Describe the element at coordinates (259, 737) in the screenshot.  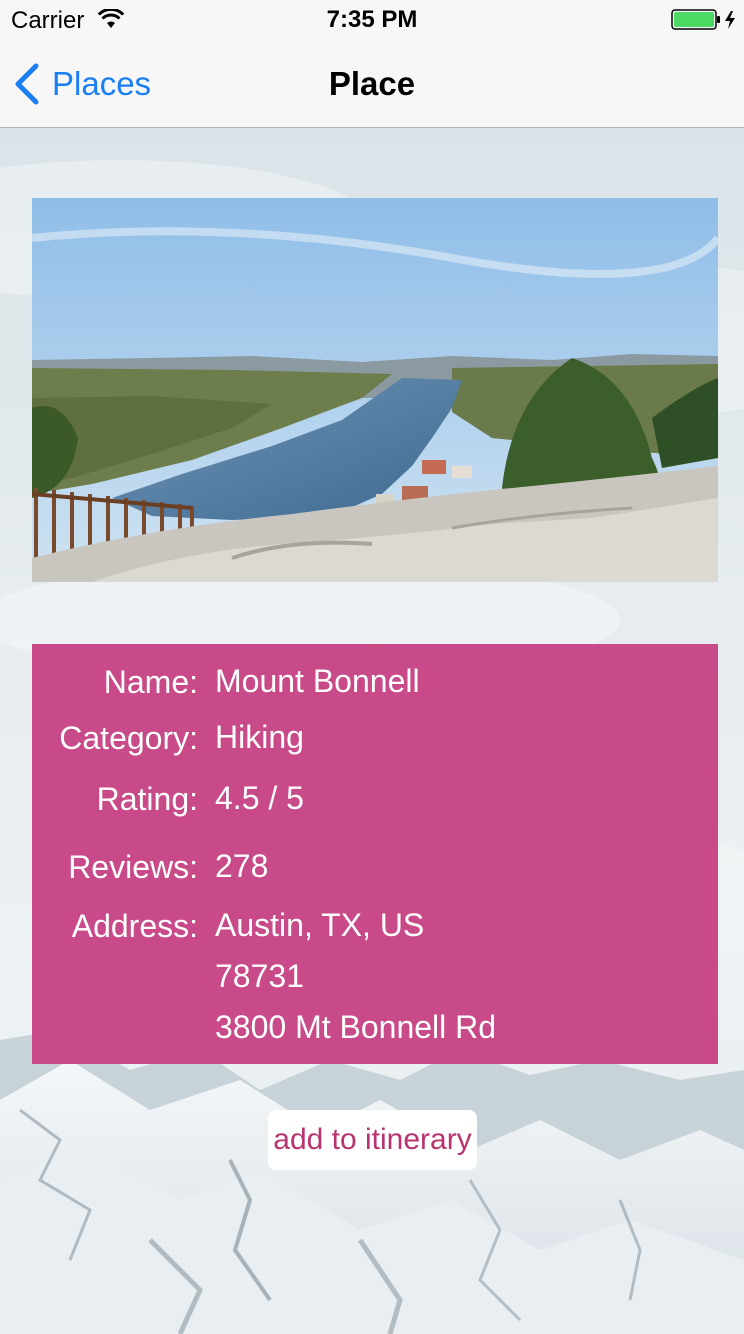
I see `category-value: Hiking` at that location.